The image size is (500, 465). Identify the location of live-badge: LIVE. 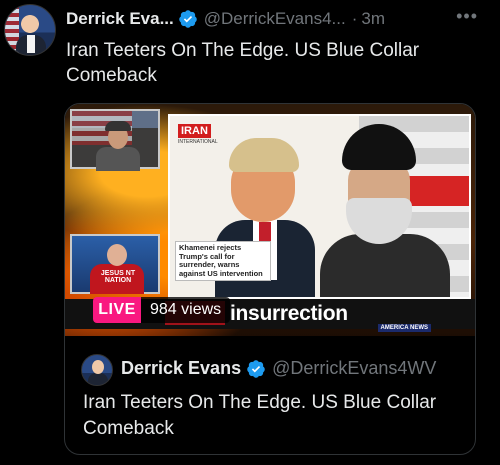
(117, 310).